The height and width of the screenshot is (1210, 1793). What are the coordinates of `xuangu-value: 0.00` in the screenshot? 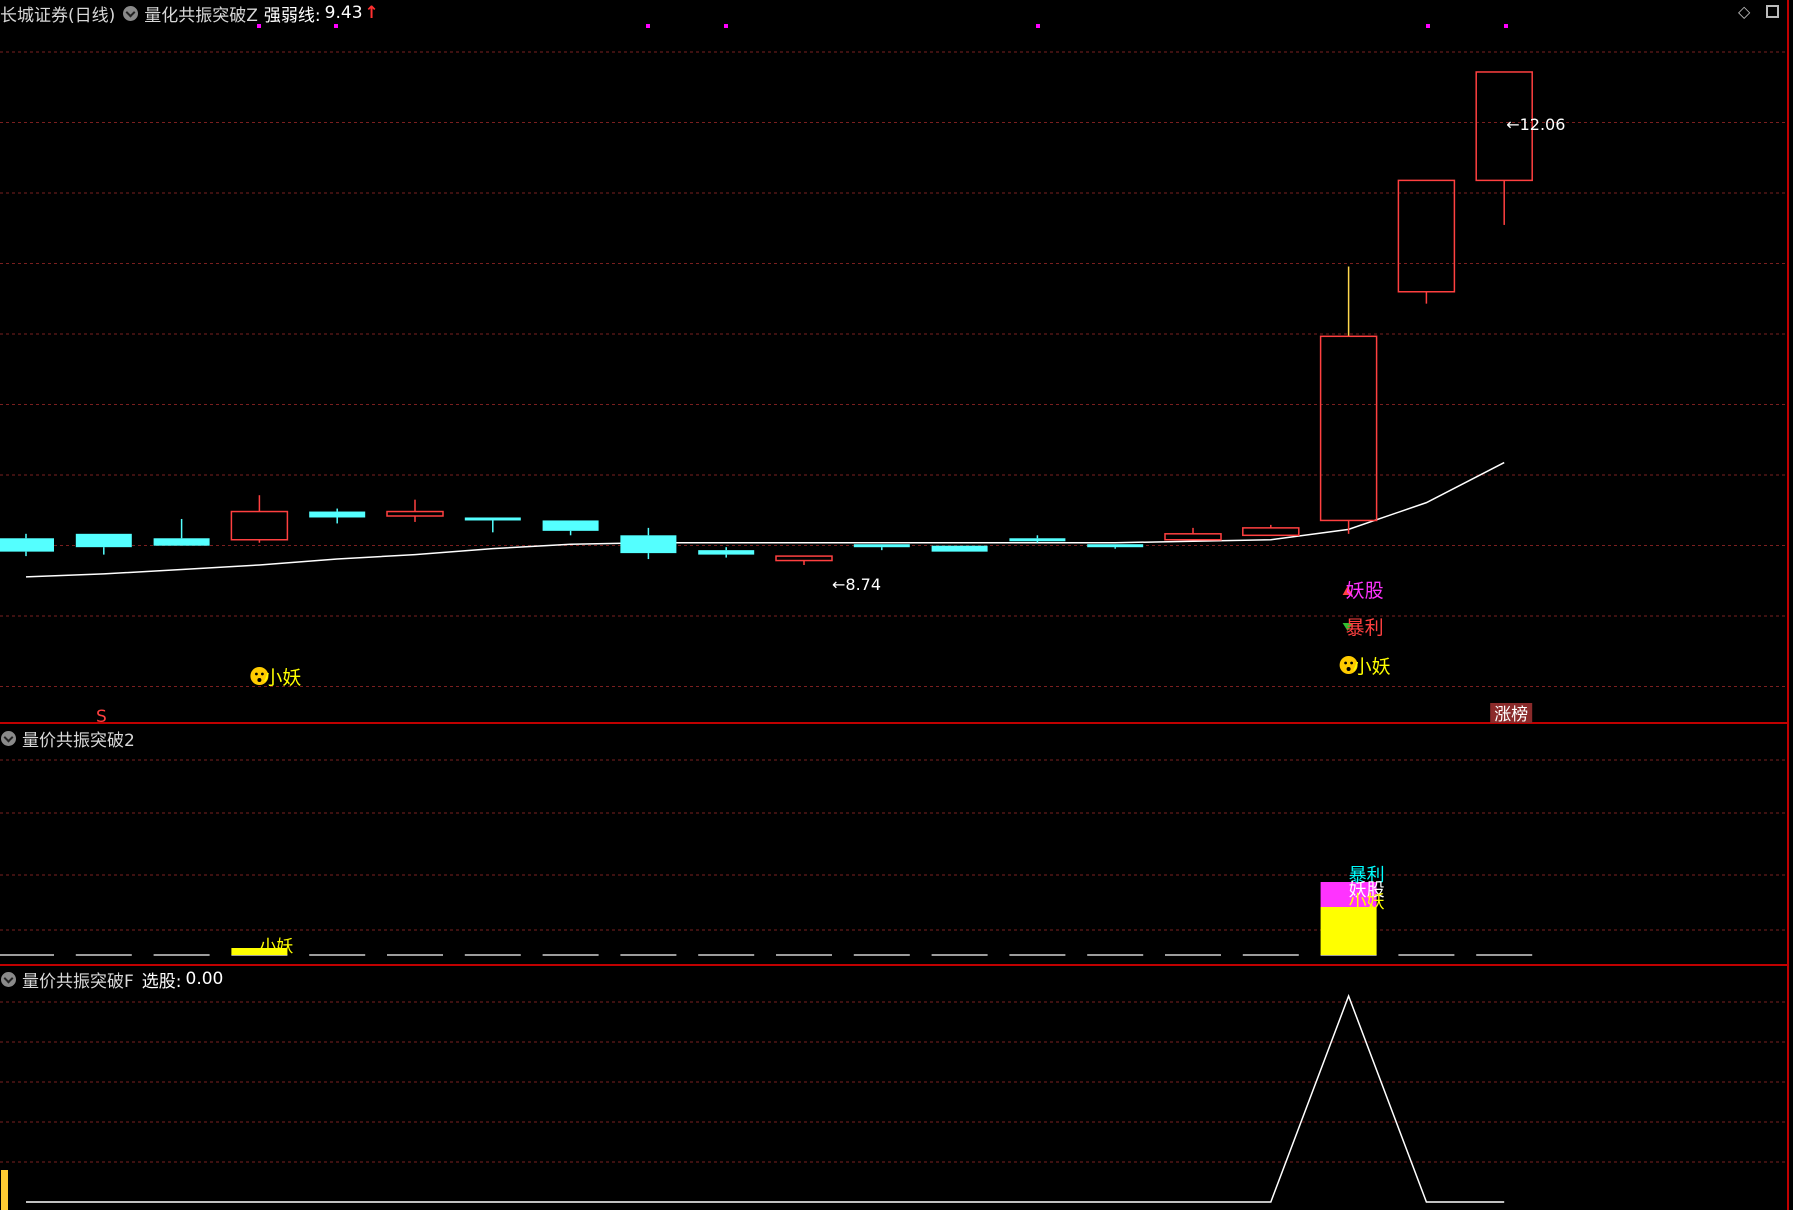 It's located at (204, 979).